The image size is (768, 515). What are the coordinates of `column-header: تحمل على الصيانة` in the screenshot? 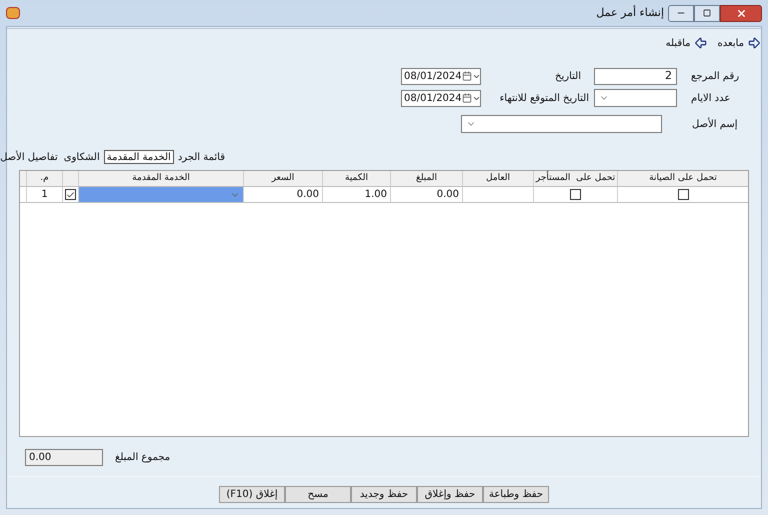 It's located at (683, 178).